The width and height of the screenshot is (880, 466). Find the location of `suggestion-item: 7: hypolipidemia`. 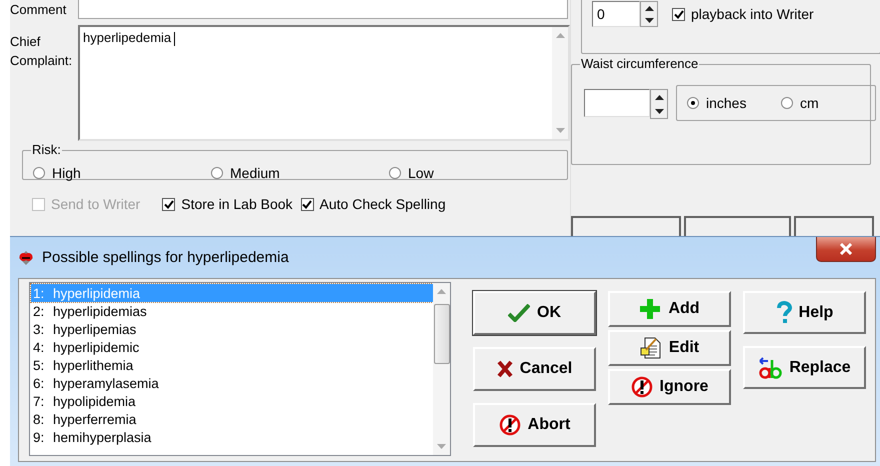

suggestion-item: 7: hypolipidemia is located at coordinates (232, 401).